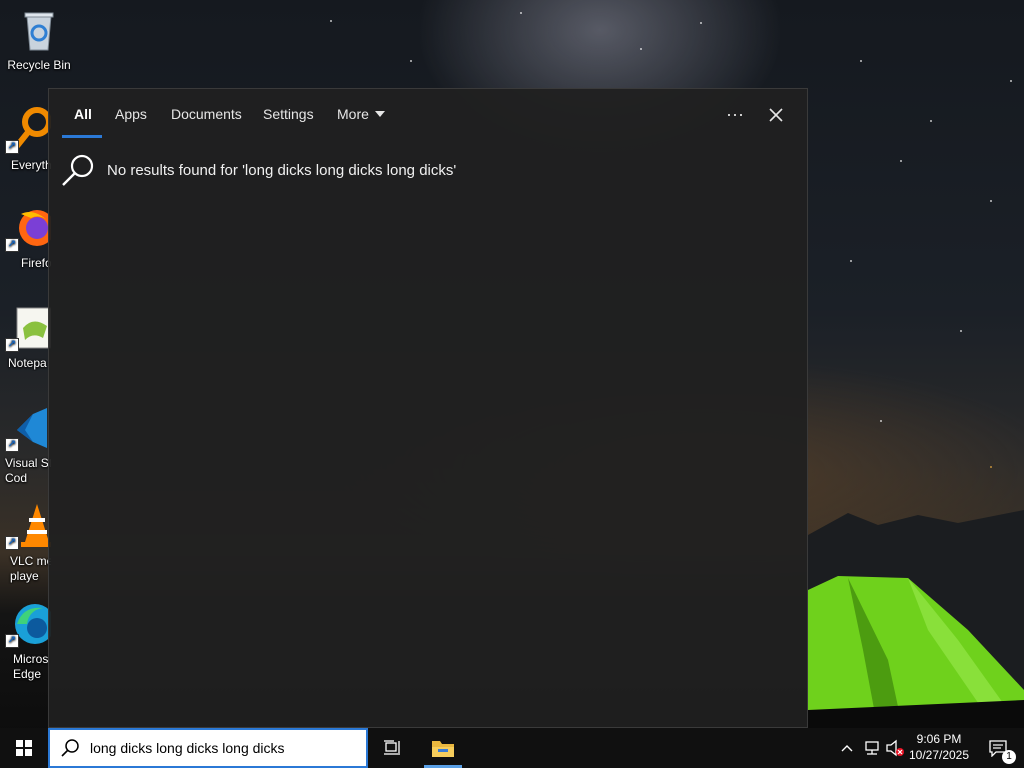 The width and height of the screenshot is (1024, 768). What do you see at coordinates (379, 114) in the screenshot?
I see `caret-down-icon` at bounding box center [379, 114].